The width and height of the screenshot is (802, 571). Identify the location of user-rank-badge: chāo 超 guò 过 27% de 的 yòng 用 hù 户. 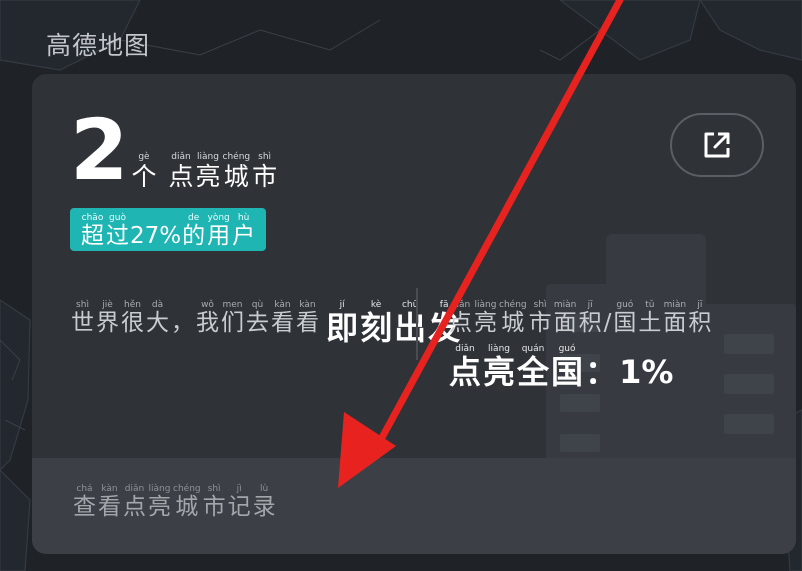
(168, 229).